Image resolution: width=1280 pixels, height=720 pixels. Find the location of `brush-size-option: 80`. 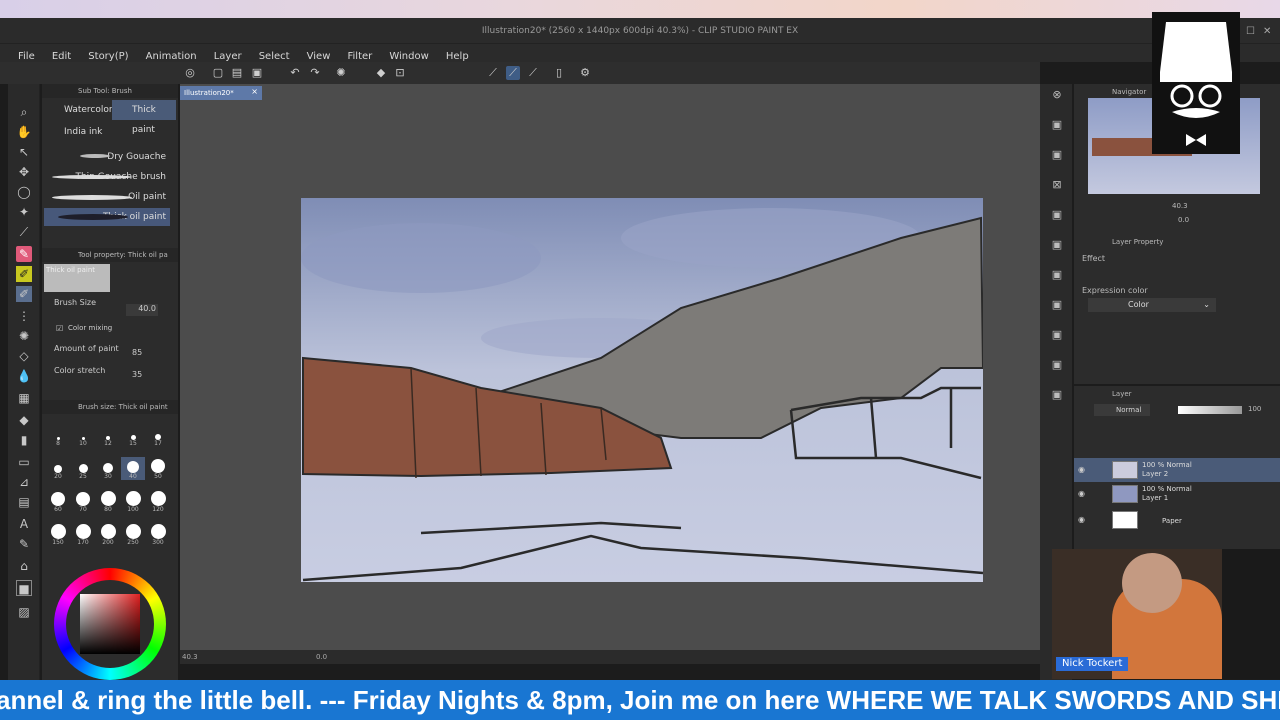

brush-size-option: 80 is located at coordinates (108, 501).